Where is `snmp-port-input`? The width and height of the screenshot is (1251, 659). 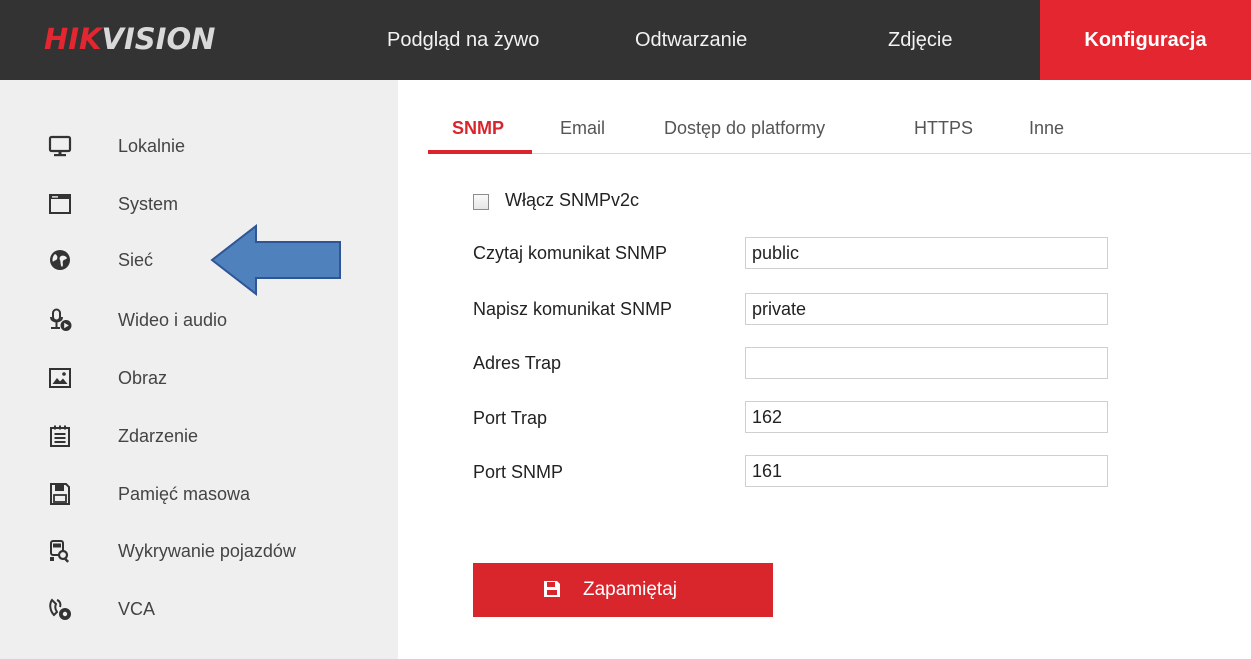 snmp-port-input is located at coordinates (926, 471).